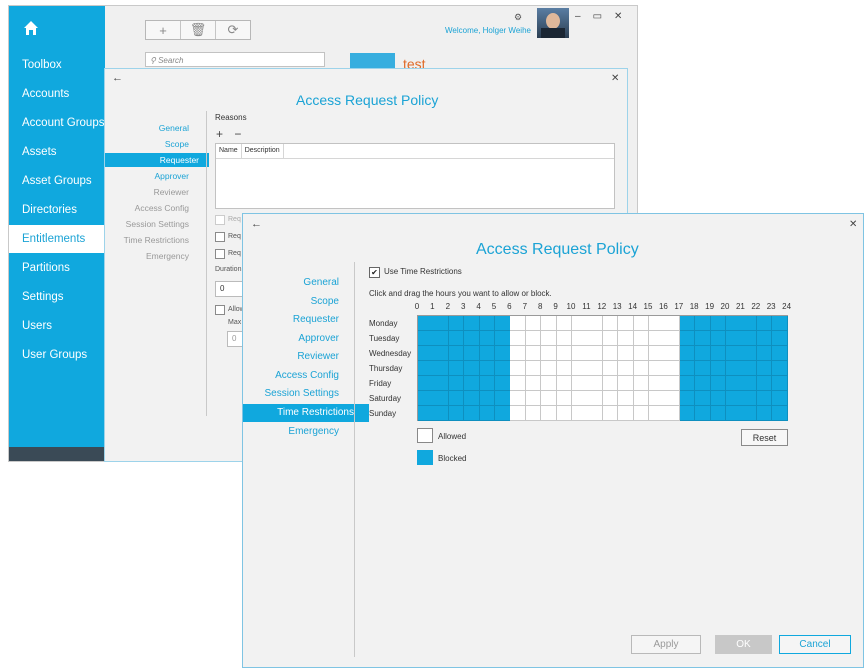  What do you see at coordinates (147, 128) in the screenshot?
I see `sidebar-item-general: General` at bounding box center [147, 128].